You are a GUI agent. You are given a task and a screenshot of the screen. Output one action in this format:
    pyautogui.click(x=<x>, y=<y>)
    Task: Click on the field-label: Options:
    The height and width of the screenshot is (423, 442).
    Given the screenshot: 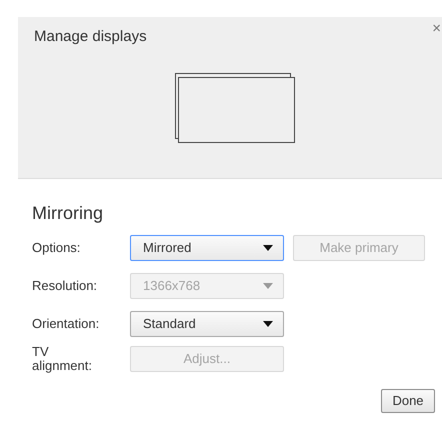 What is the action you would take?
    pyautogui.click(x=57, y=248)
    